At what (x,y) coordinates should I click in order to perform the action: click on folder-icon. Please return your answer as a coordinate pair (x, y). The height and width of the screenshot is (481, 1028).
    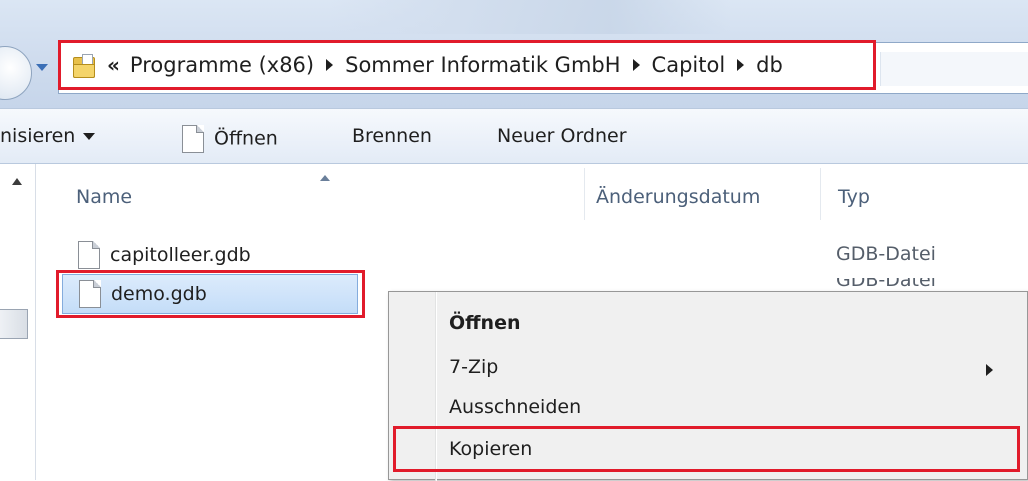
    Looking at the image, I should click on (85, 66).